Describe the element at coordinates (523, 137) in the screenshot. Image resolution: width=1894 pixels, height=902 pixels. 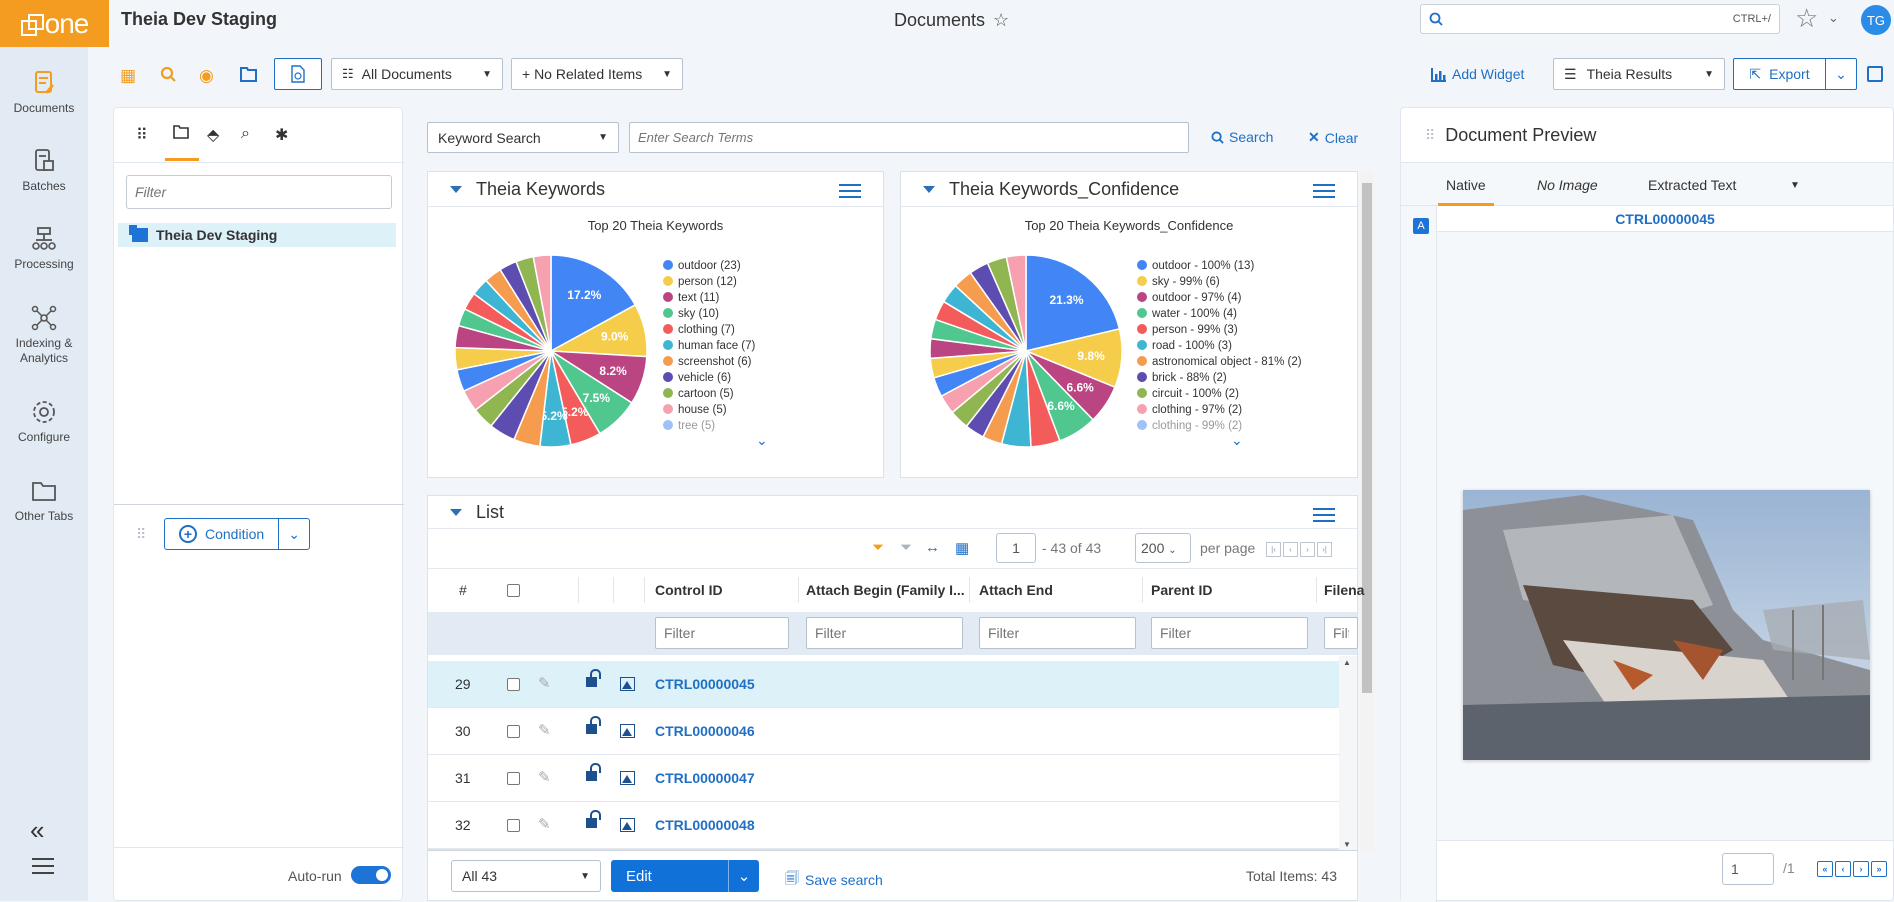
I see `search-mode-select: Keyword Search ▼` at that location.